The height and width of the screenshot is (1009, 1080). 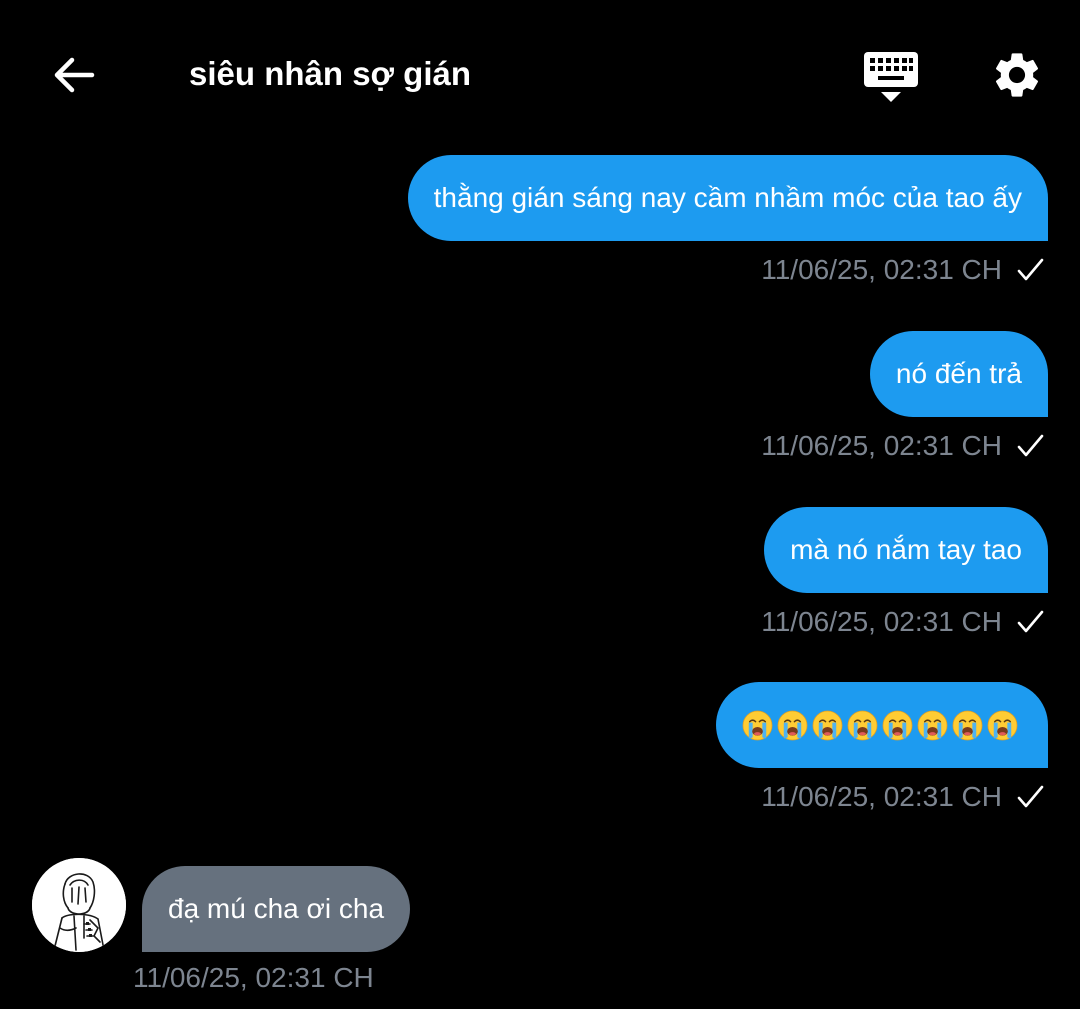 I want to click on message-bubble-outgoing: nó đến trả, so click(x=958, y=374).